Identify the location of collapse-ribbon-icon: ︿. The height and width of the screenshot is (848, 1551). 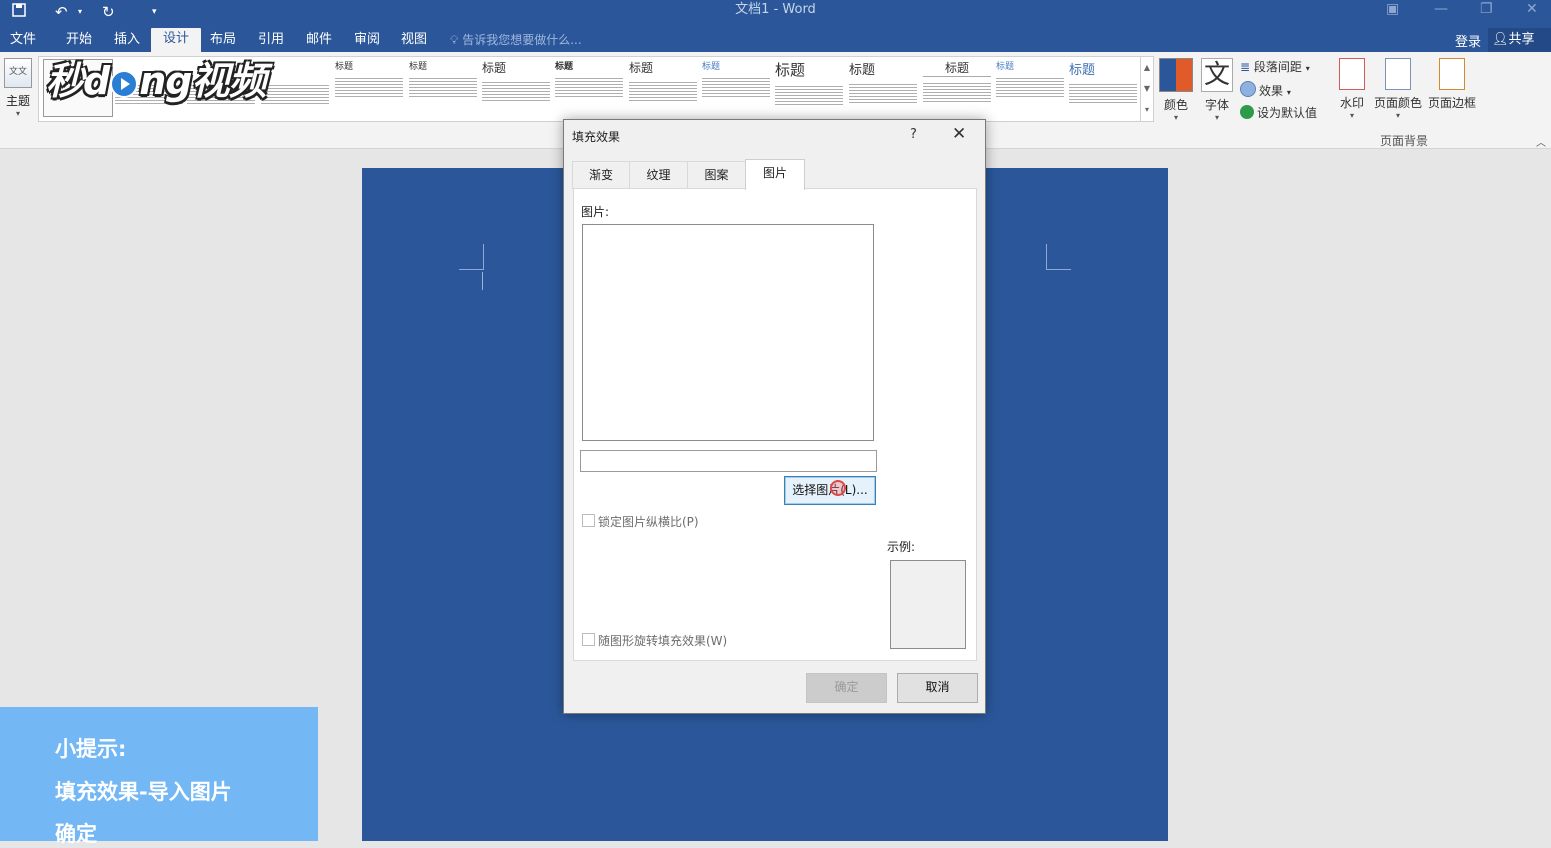
(1541, 141).